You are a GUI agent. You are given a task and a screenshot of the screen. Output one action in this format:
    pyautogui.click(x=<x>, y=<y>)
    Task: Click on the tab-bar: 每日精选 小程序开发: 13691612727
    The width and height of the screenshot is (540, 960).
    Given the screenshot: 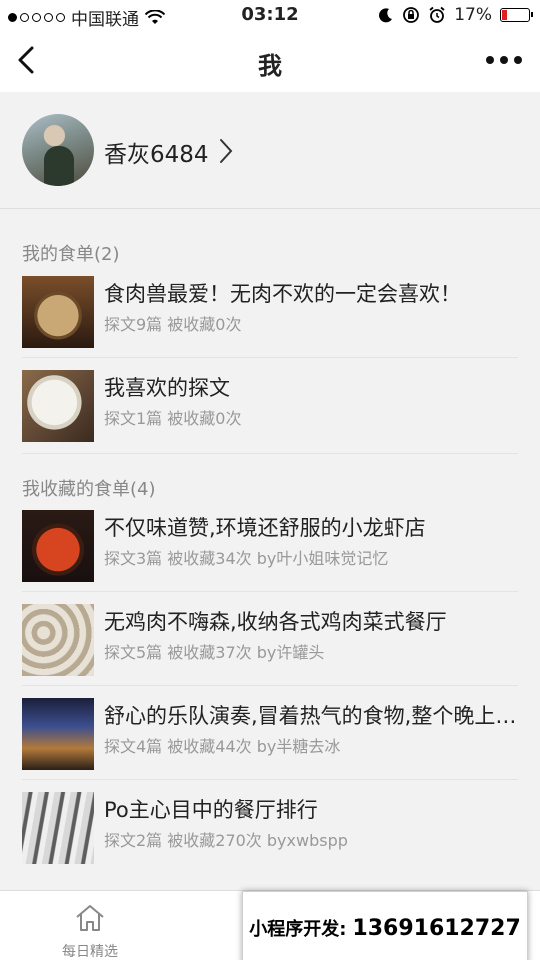 What is the action you would take?
    pyautogui.click(x=270, y=925)
    